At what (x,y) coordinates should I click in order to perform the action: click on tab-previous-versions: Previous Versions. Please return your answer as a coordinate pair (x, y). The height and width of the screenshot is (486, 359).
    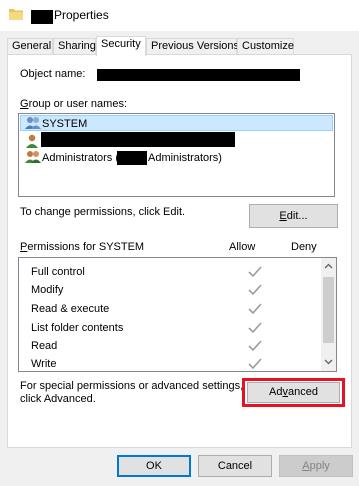
    Looking at the image, I should click on (192, 46).